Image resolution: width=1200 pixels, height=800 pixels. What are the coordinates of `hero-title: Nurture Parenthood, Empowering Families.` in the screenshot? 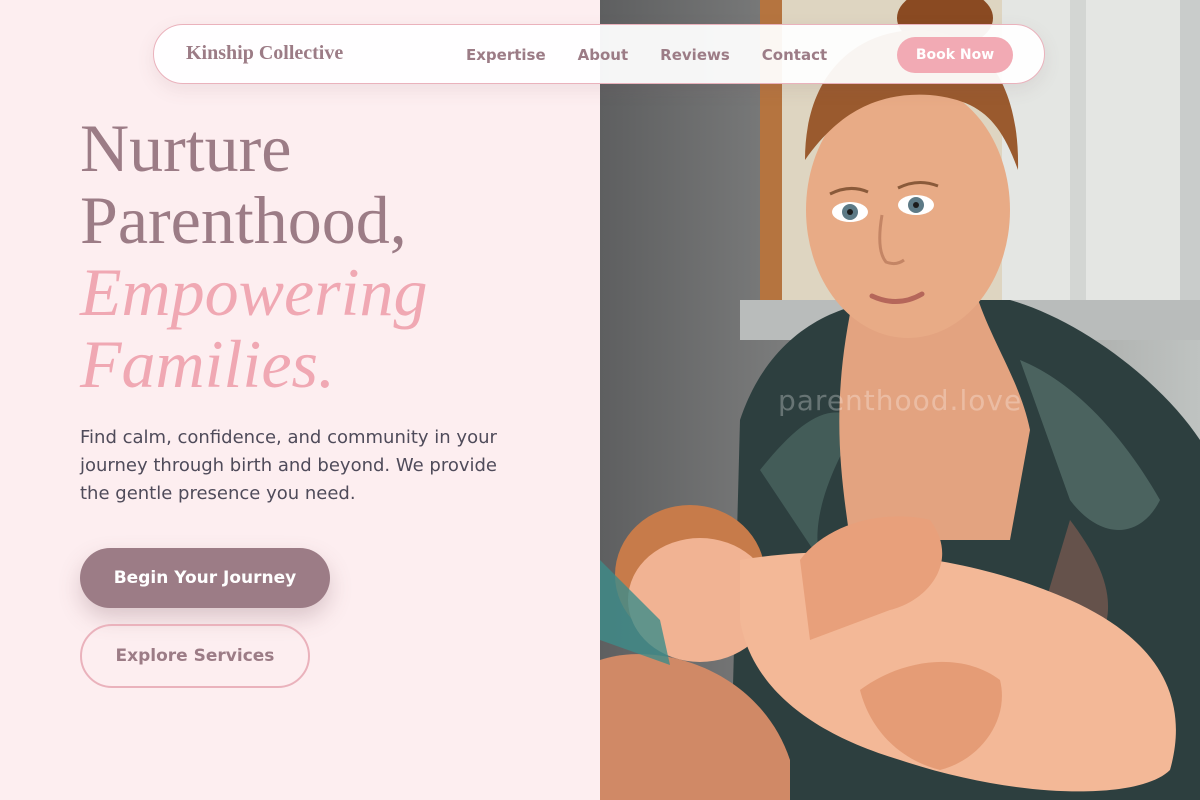 It's located at (254, 256).